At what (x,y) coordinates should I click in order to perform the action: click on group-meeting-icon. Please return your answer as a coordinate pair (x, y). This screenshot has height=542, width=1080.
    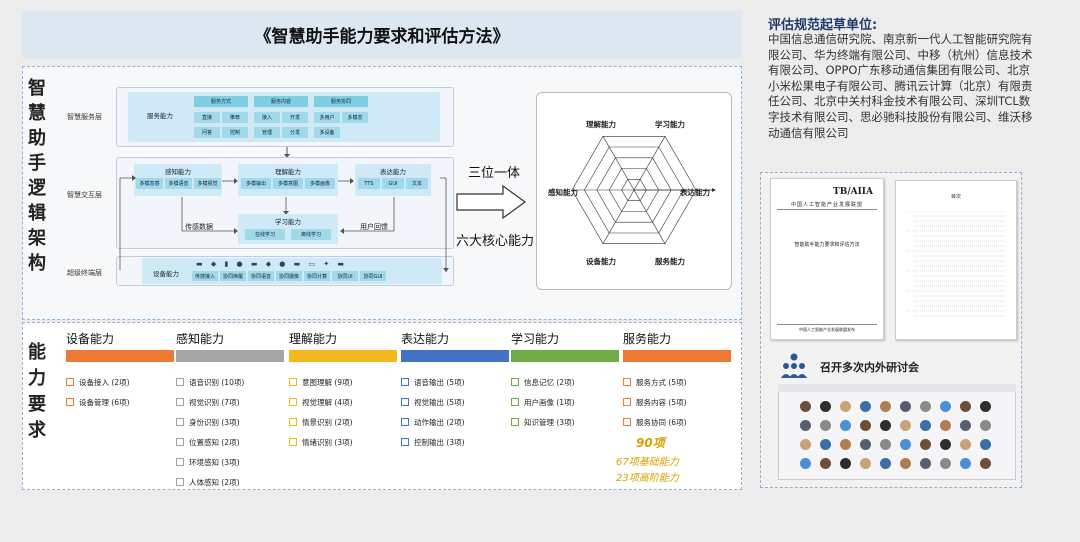
    Looking at the image, I should click on (794, 365).